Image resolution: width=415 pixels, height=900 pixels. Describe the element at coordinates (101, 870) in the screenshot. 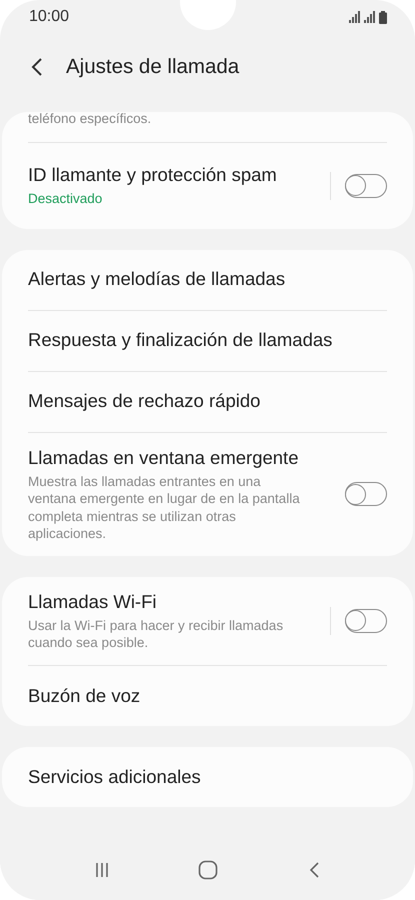

I see `recent-apps-icon` at that location.